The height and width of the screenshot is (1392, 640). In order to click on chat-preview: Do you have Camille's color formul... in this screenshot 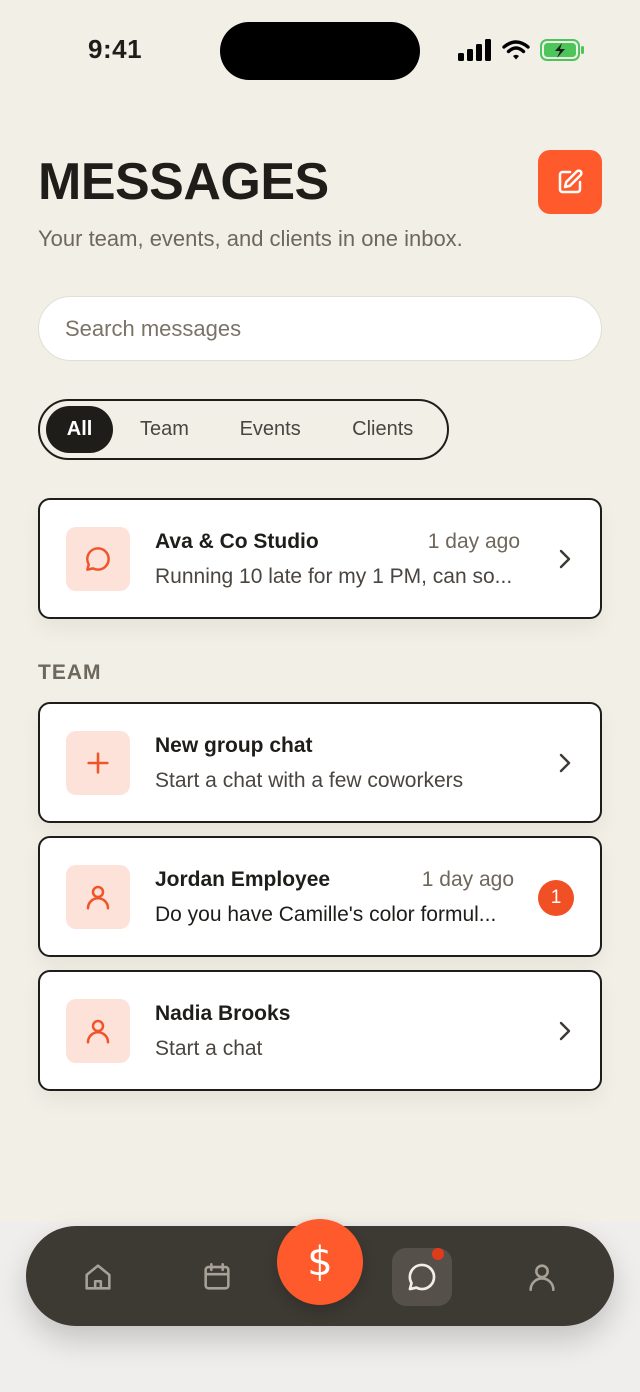, I will do `click(326, 914)`.